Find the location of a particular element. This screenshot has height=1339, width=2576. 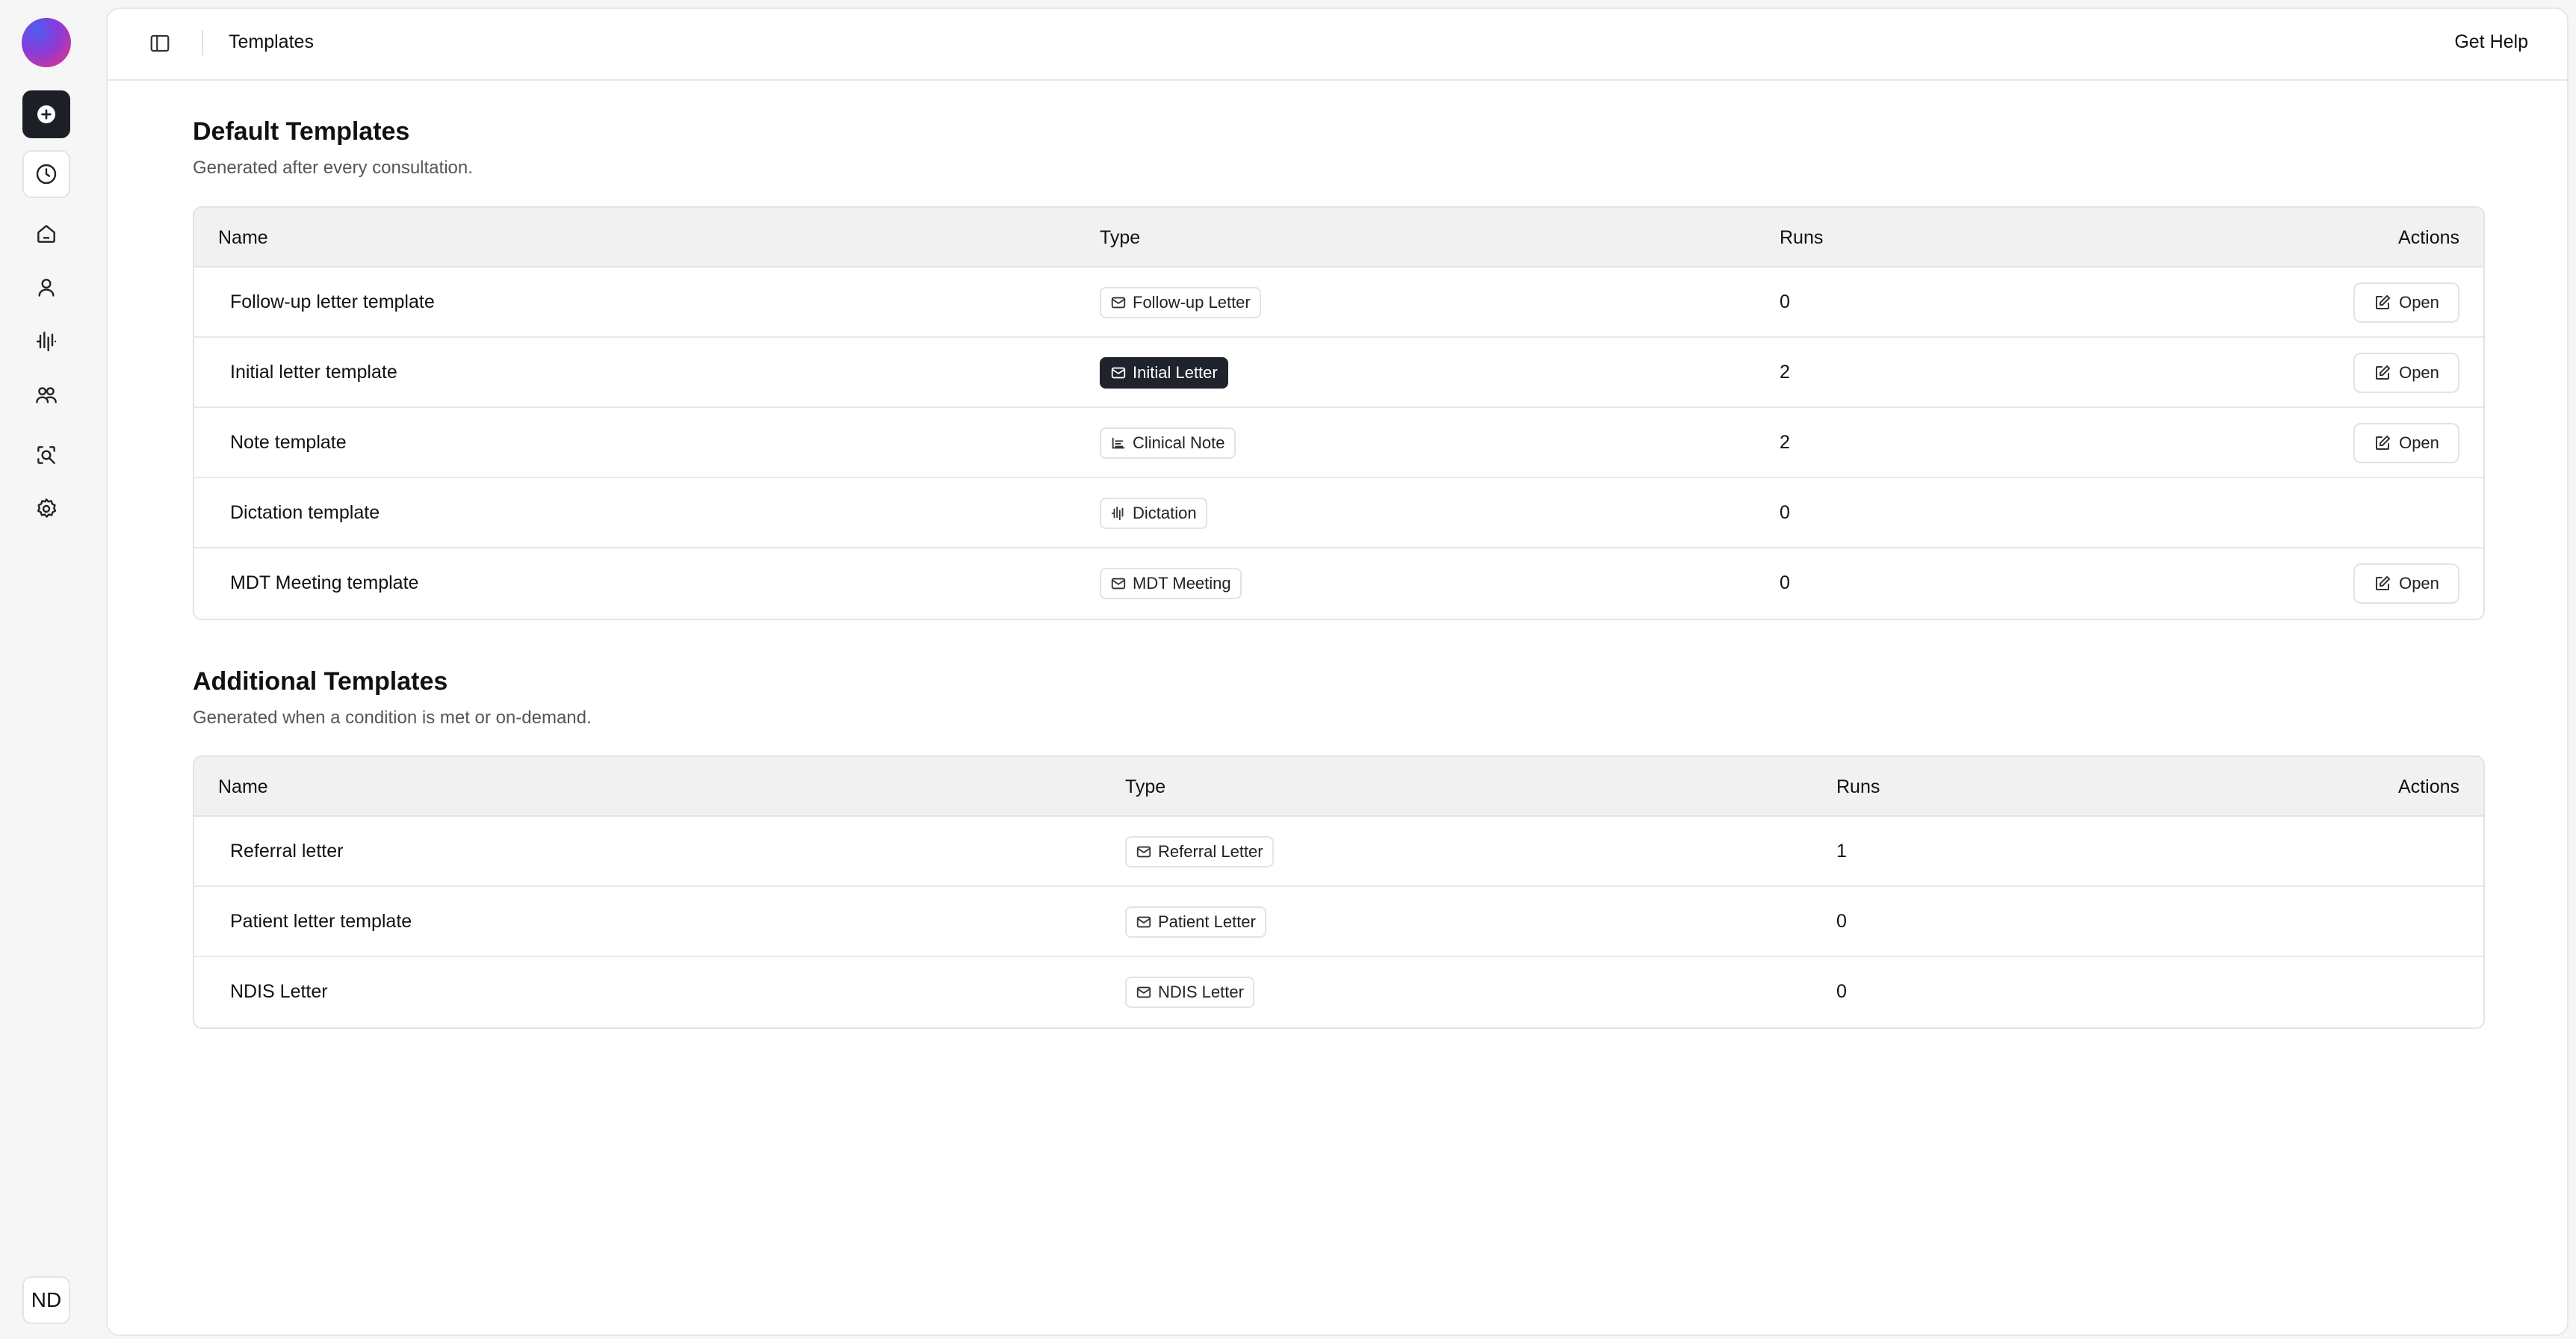

user-avatar: ND is located at coordinates (46, 1300).